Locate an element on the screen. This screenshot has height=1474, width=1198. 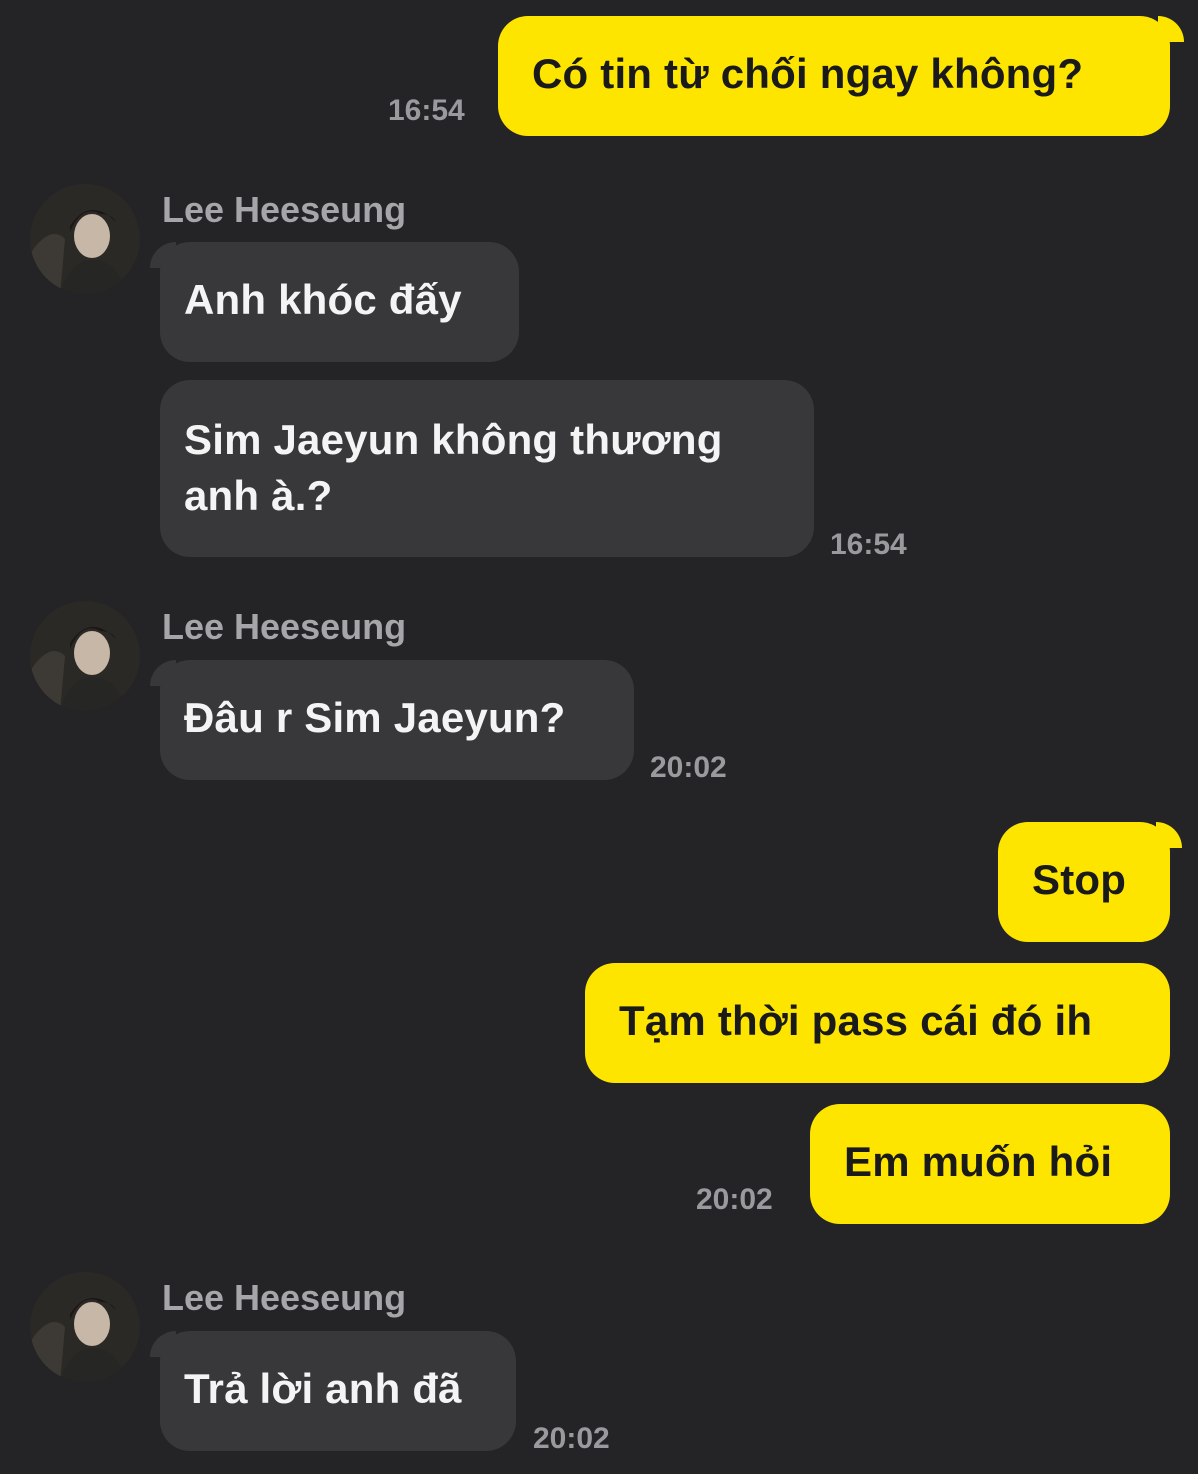
message-bubble-incoming: Anh khóc đấy is located at coordinates (339, 302).